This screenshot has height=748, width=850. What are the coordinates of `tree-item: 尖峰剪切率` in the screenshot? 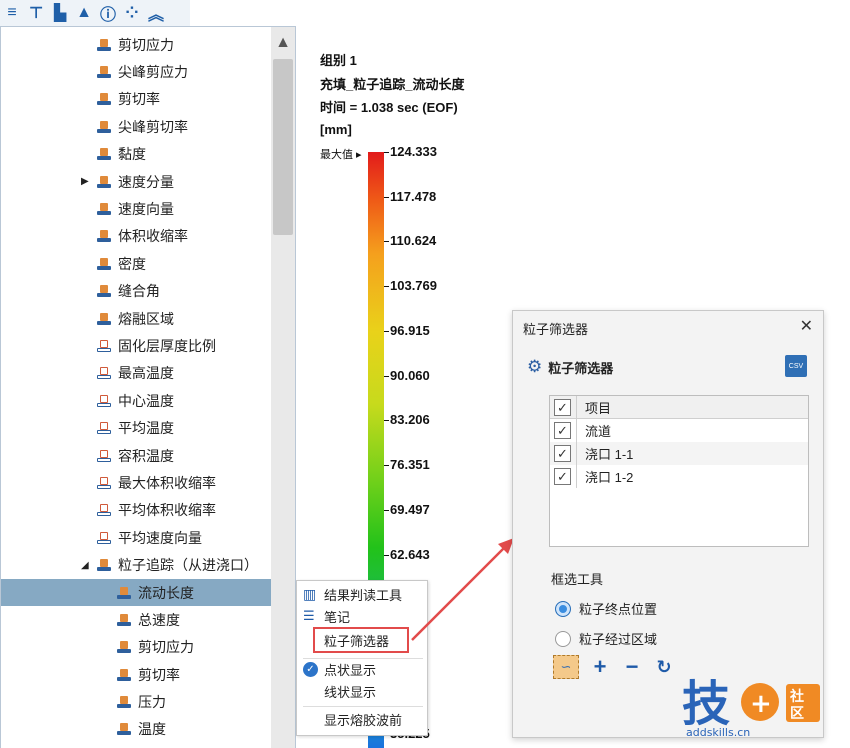 It's located at (136, 126).